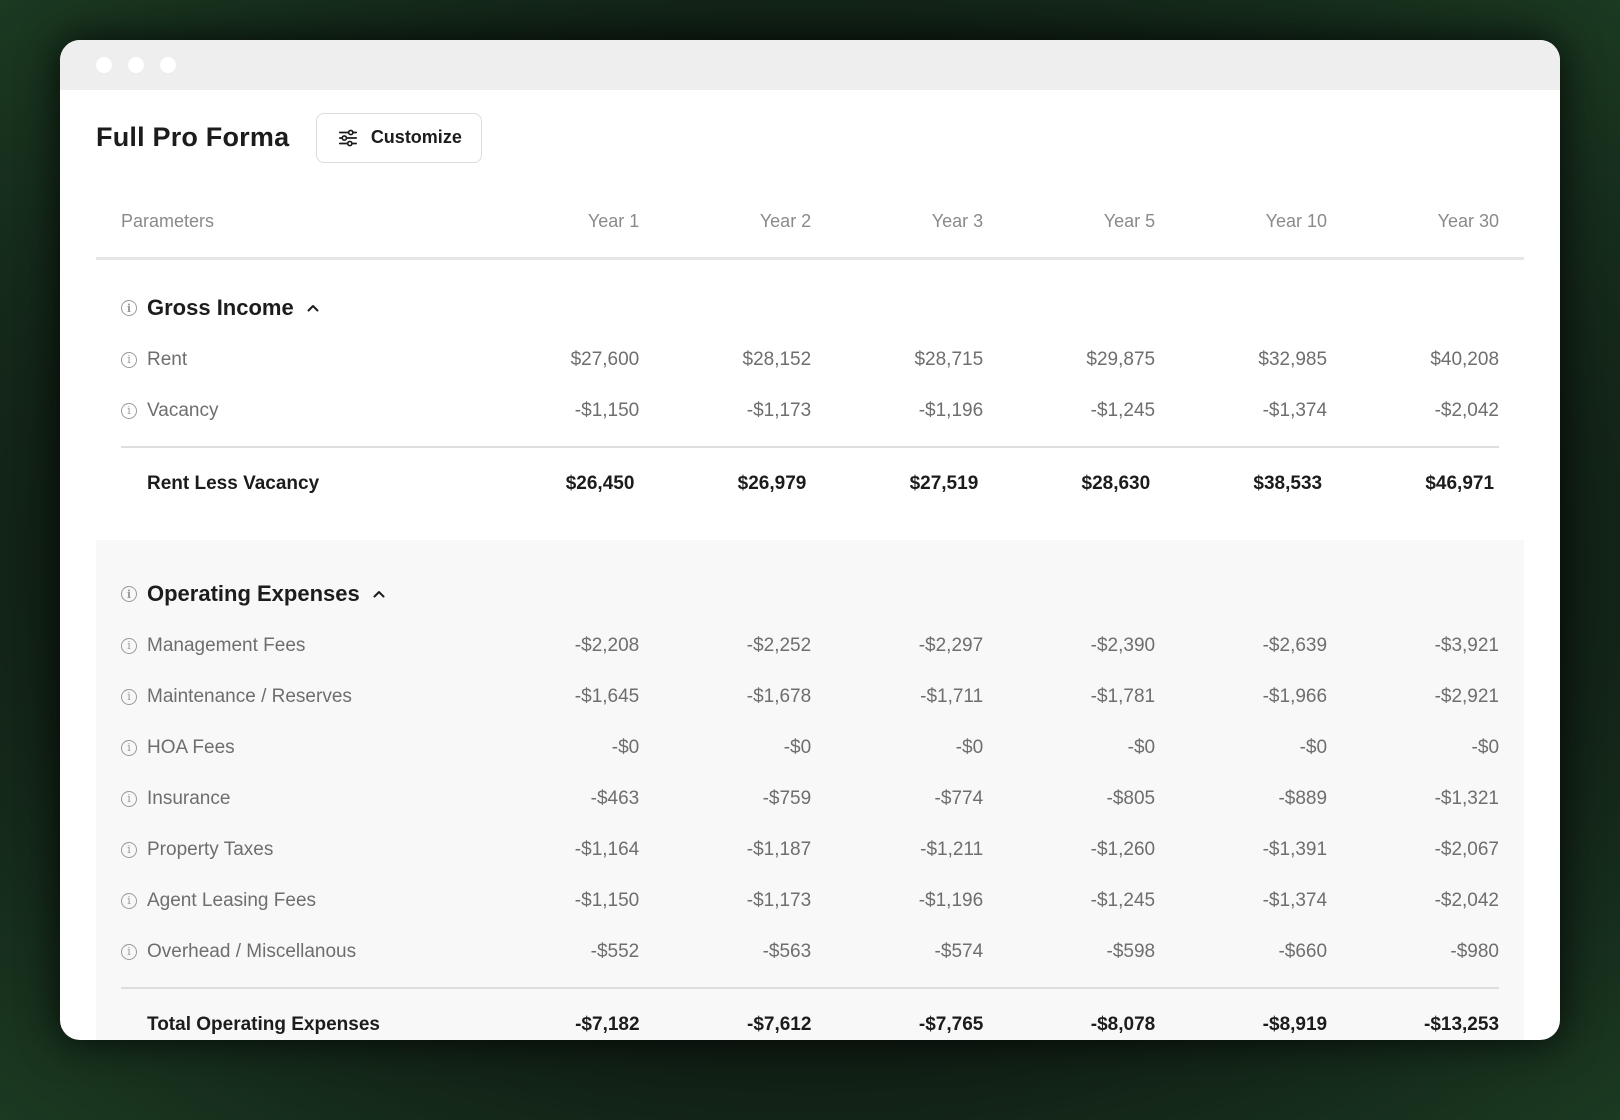 This screenshot has height=1120, width=1620. Describe the element at coordinates (613, 220) in the screenshot. I see `column-header-year: Year 1` at that location.